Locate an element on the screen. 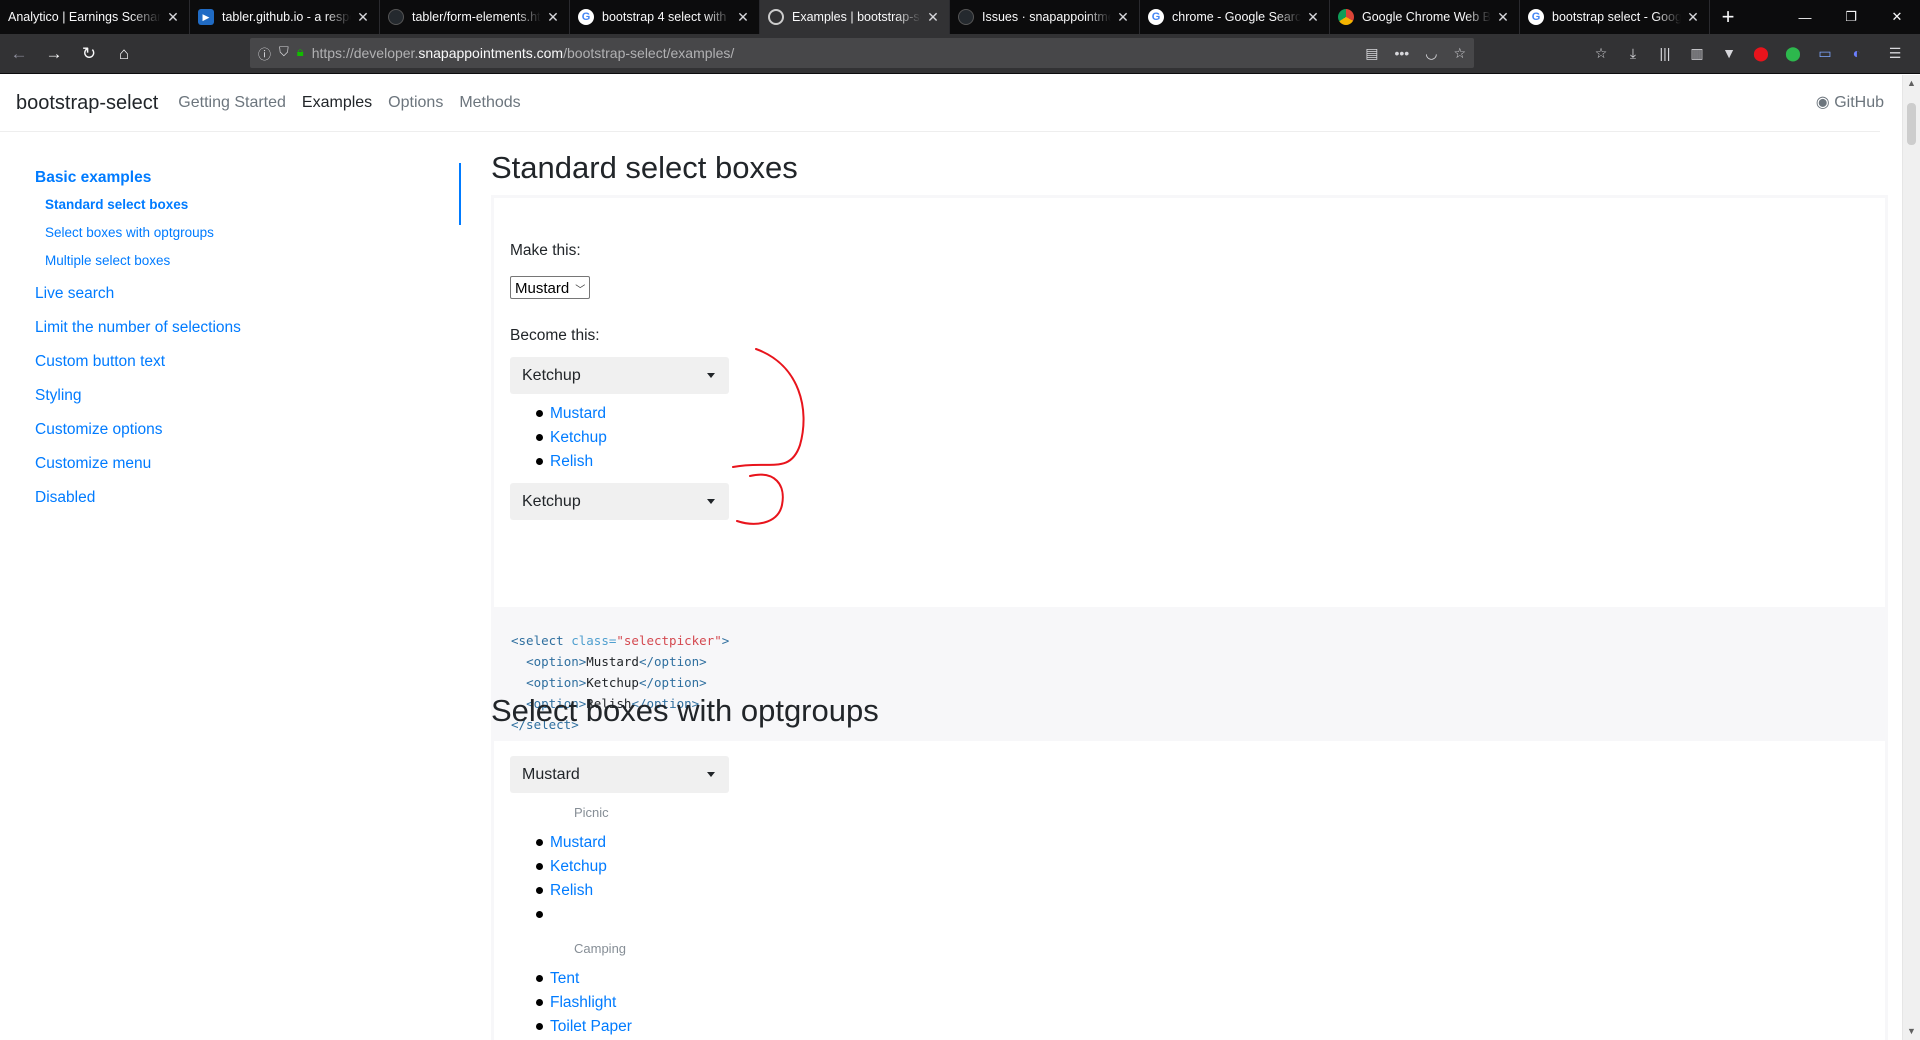  sidebar-item-live-search: Live search is located at coordinates (138, 300).